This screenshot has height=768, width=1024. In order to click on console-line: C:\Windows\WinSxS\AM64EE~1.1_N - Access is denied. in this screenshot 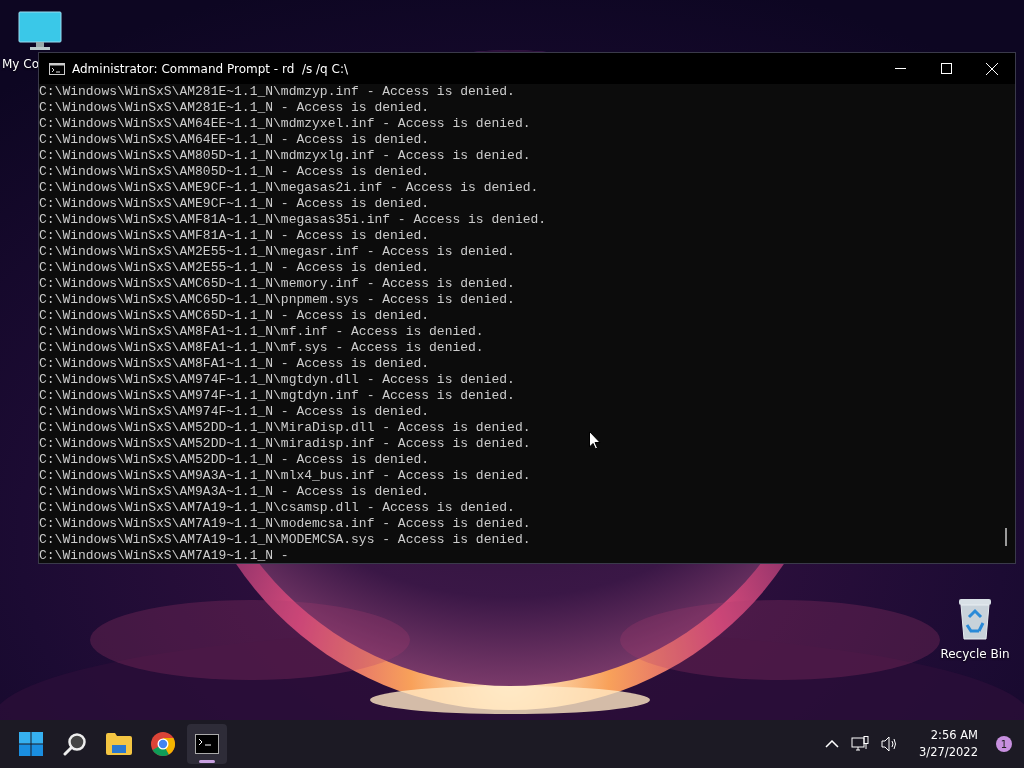, I will do `click(234, 140)`.